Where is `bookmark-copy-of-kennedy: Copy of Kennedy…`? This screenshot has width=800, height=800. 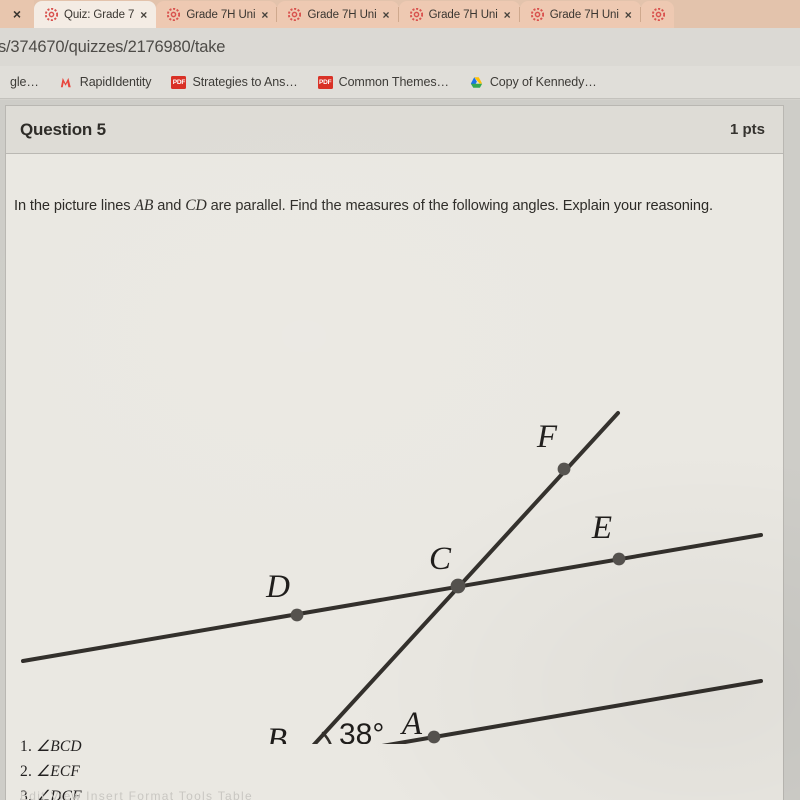 bookmark-copy-of-kennedy: Copy of Kennedy… is located at coordinates (533, 82).